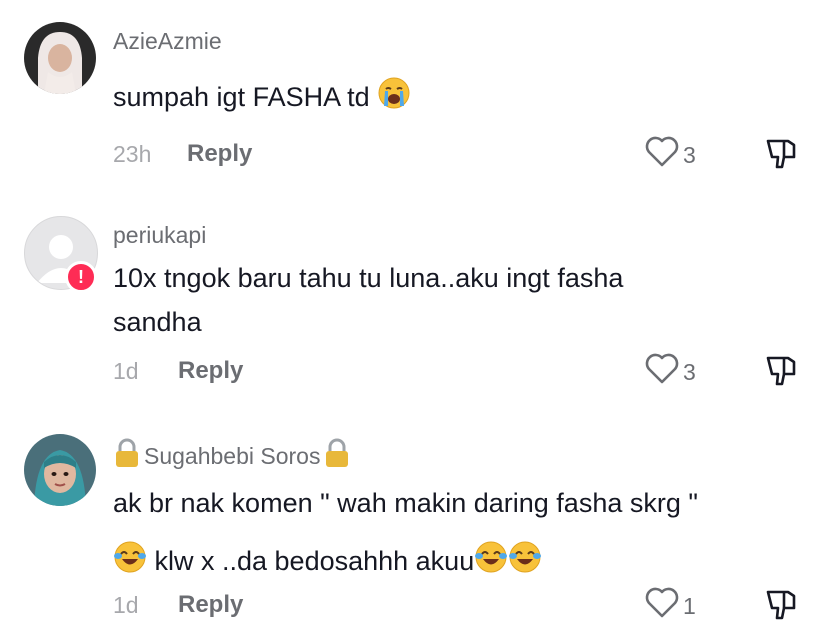 This screenshot has height=636, width=828. Describe the element at coordinates (463, 99) in the screenshot. I see `comment-text: sumpah igt FASHA td` at that location.